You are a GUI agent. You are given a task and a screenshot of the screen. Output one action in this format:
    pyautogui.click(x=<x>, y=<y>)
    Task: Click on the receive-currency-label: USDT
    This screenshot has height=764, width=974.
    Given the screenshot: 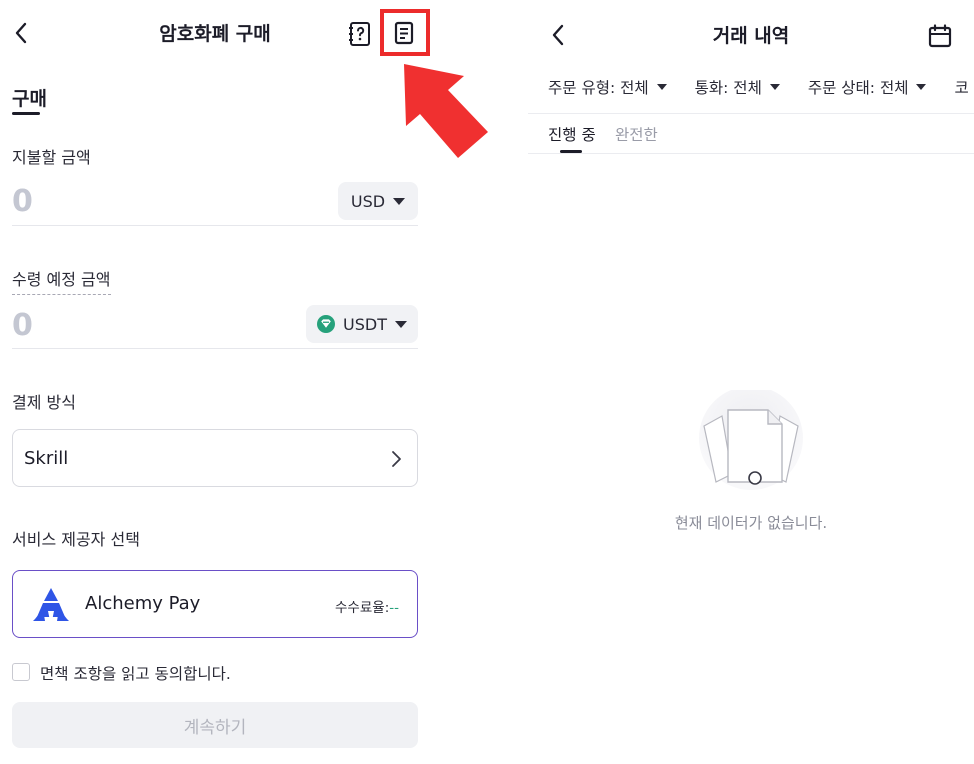 What is the action you would take?
    pyautogui.click(x=365, y=324)
    